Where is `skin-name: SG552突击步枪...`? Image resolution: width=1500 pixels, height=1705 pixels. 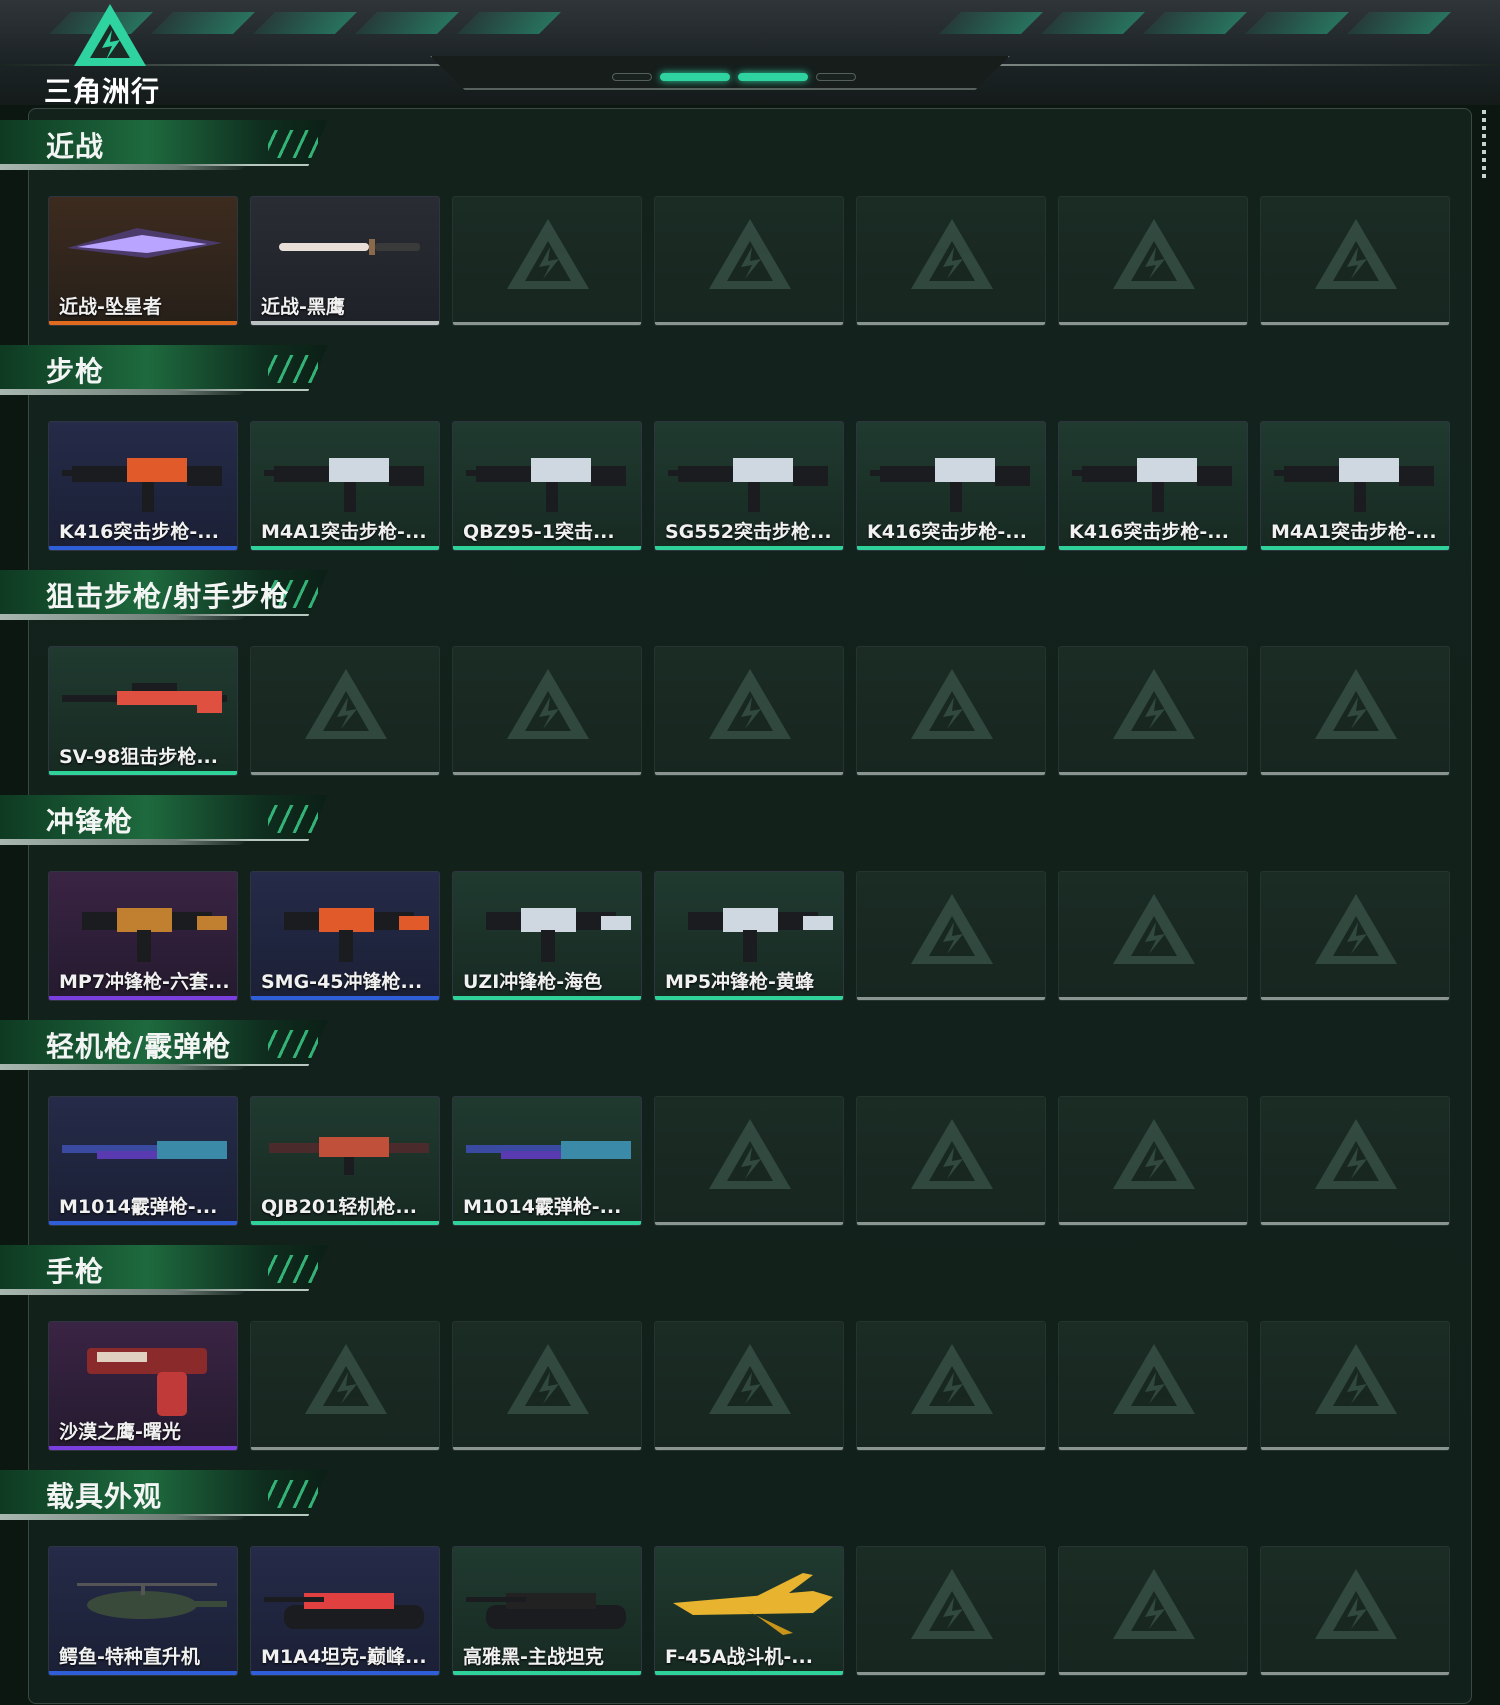 skin-name: SG552突击步枪... is located at coordinates (748, 532).